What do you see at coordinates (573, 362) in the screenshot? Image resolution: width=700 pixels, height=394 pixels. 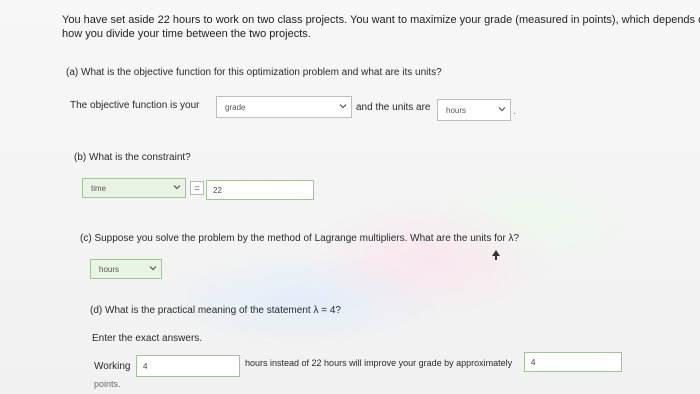 I see `grade-improvement-input: 4` at bounding box center [573, 362].